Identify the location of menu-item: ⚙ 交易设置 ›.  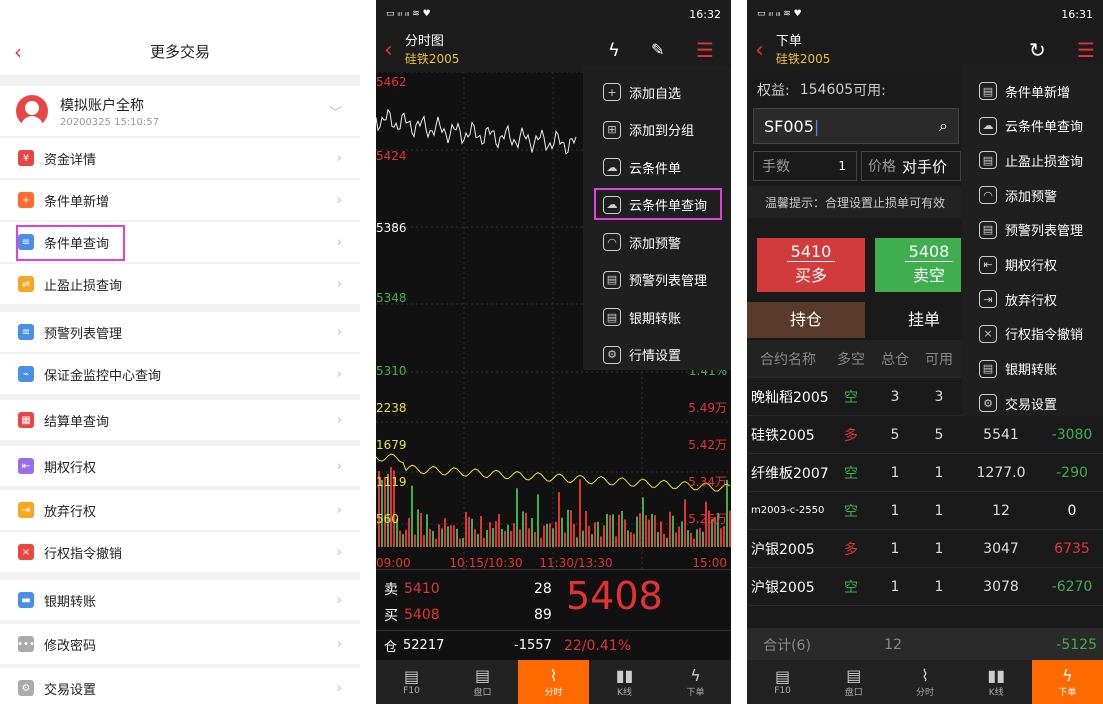
(180, 686).